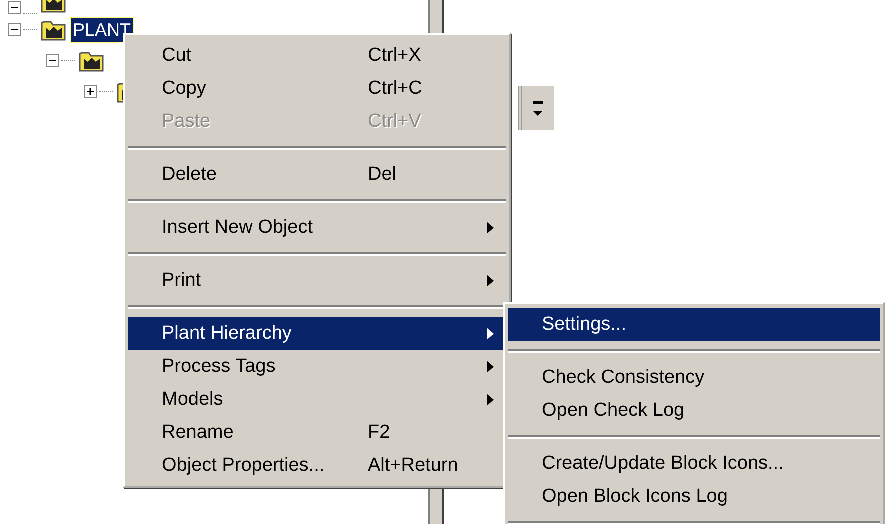  What do you see at coordinates (317, 227) in the screenshot?
I see `menu-item: Insert New Object` at bounding box center [317, 227].